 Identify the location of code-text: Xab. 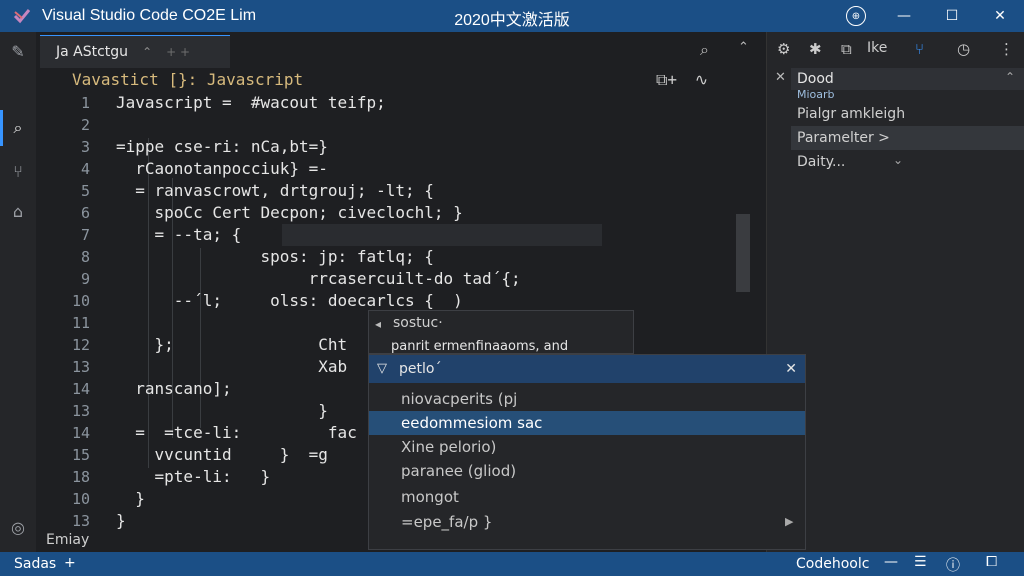
(232, 366).